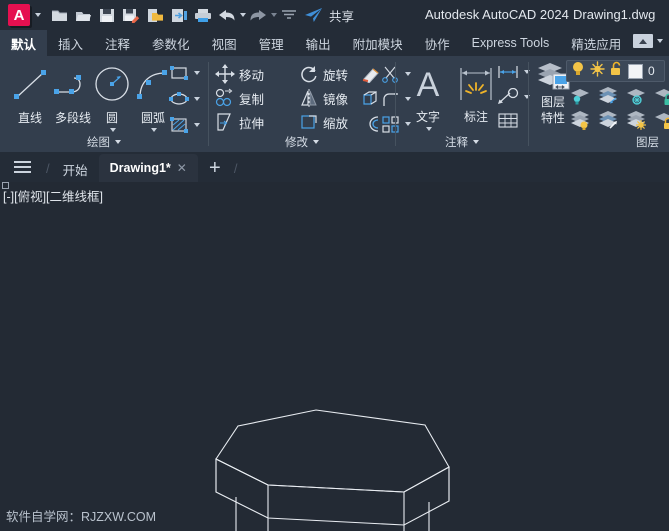  I want to click on text-icon: A, so click(428, 84).